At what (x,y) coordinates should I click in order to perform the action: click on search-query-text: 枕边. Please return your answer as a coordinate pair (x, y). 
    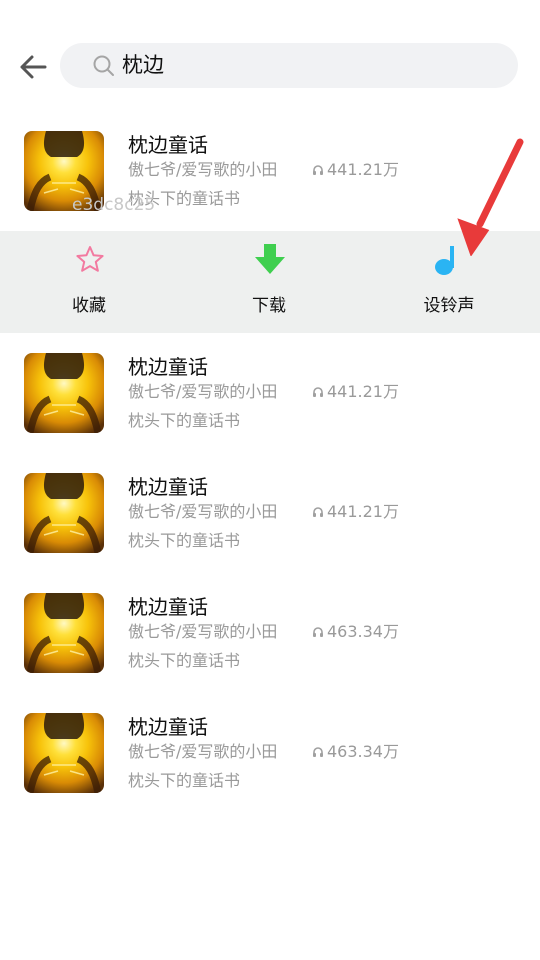
    Looking at the image, I should click on (143, 65).